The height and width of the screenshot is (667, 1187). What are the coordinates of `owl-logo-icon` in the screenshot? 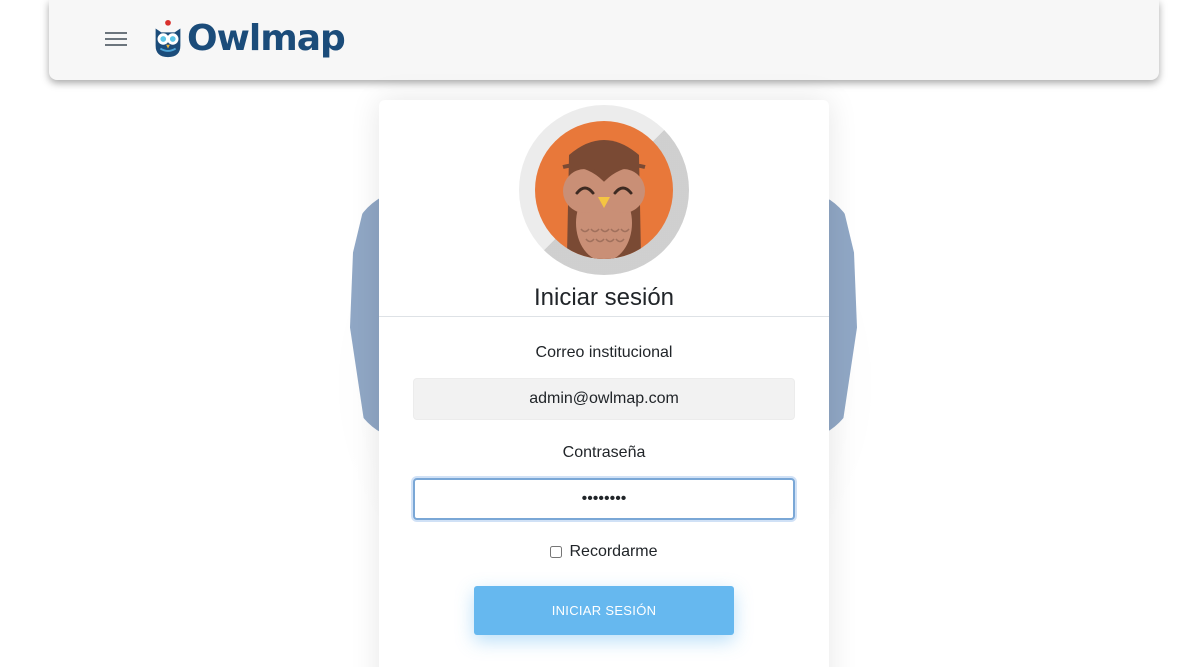 It's located at (168, 38).